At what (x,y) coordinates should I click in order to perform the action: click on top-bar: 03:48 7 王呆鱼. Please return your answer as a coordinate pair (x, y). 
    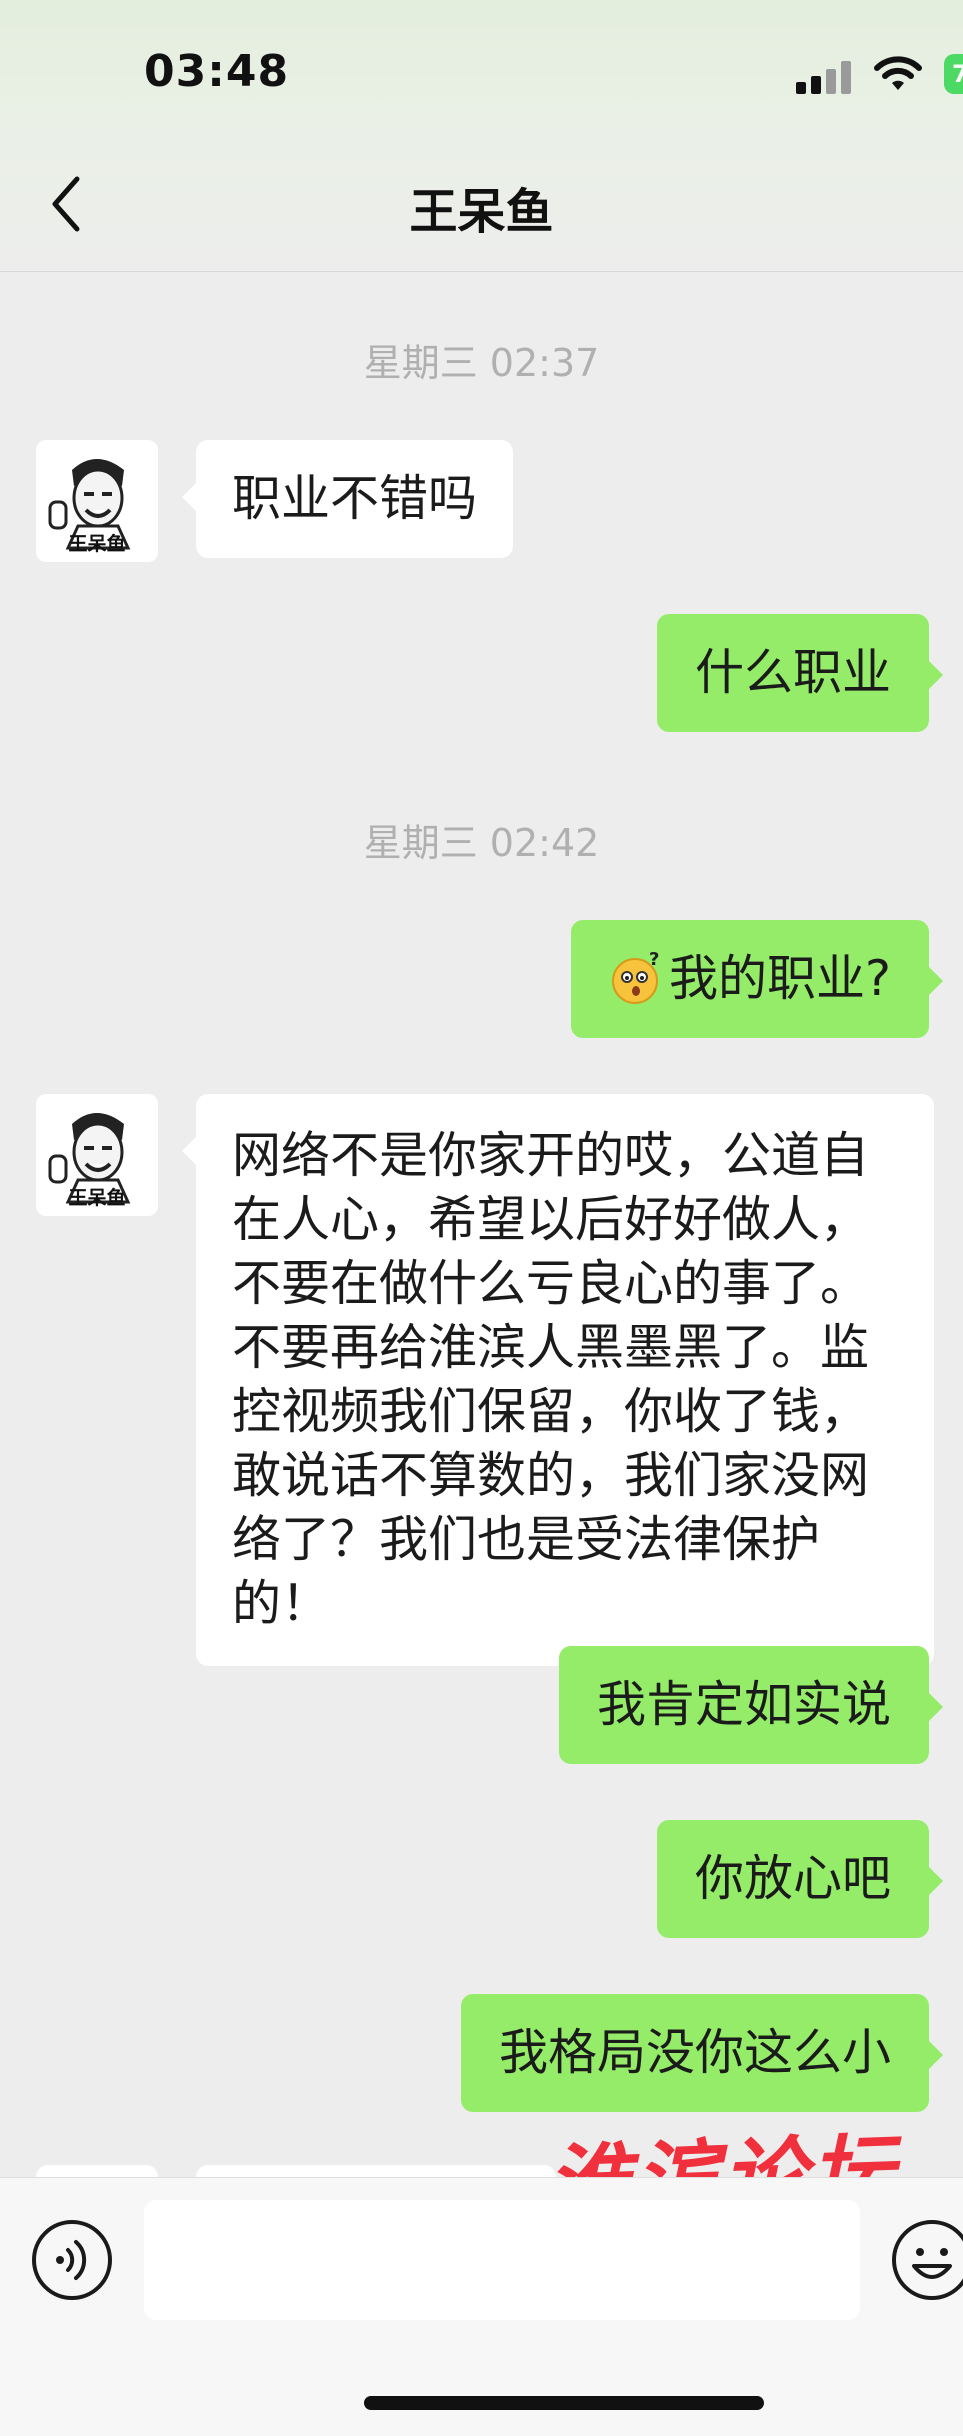
    Looking at the image, I should click on (481, 136).